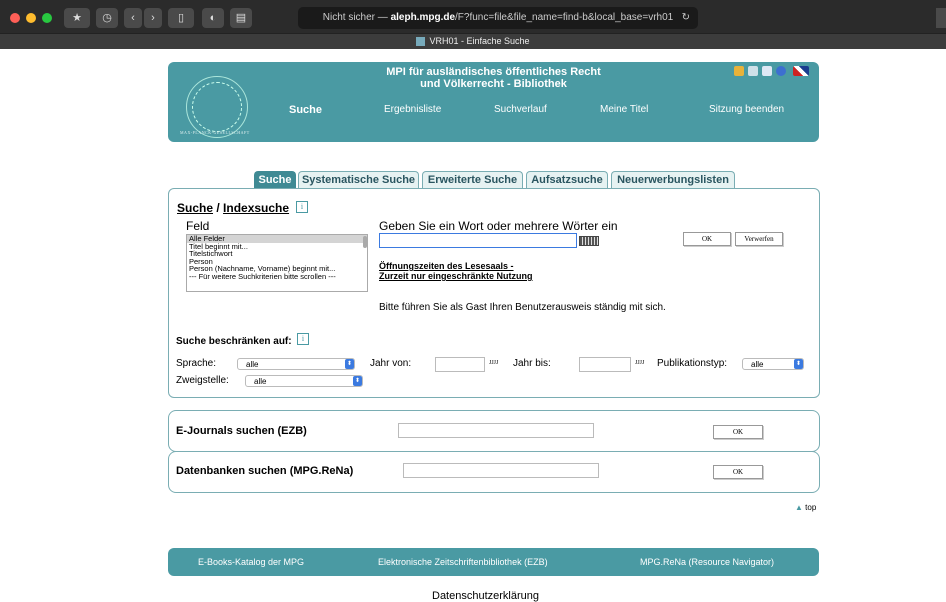 The image size is (946, 602). What do you see at coordinates (496, 430) in the screenshot?
I see `ejournals-input` at bounding box center [496, 430].